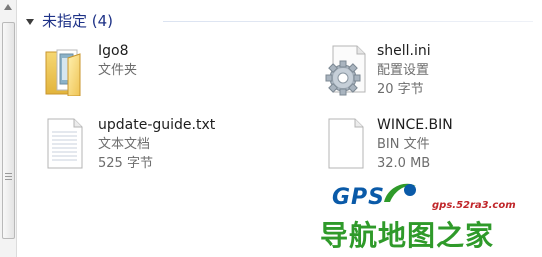  Describe the element at coordinates (78, 21) in the screenshot. I see `group-title: 未指定 (4)` at that location.